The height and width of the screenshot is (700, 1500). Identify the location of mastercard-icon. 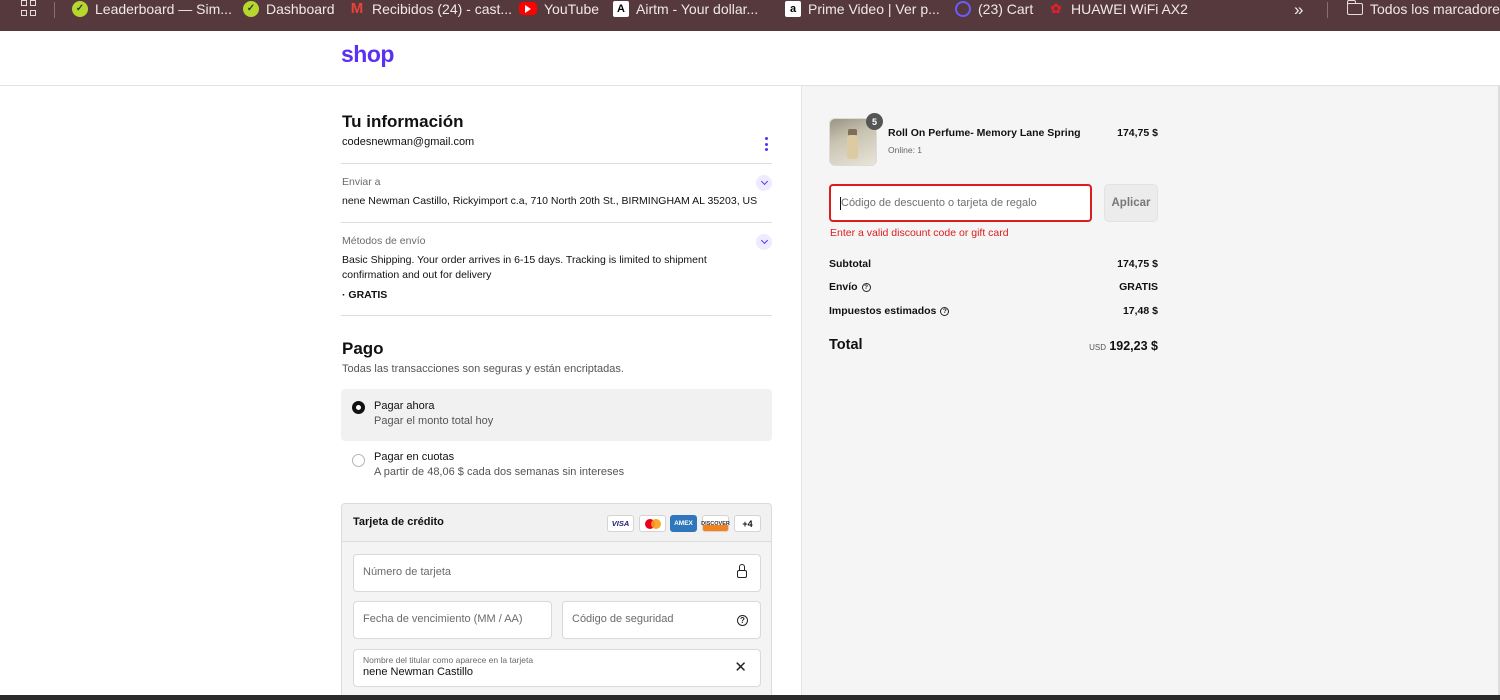
(652, 523).